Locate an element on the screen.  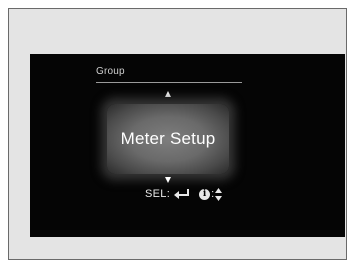
control-hint: SEL: i : is located at coordinates (184, 194).